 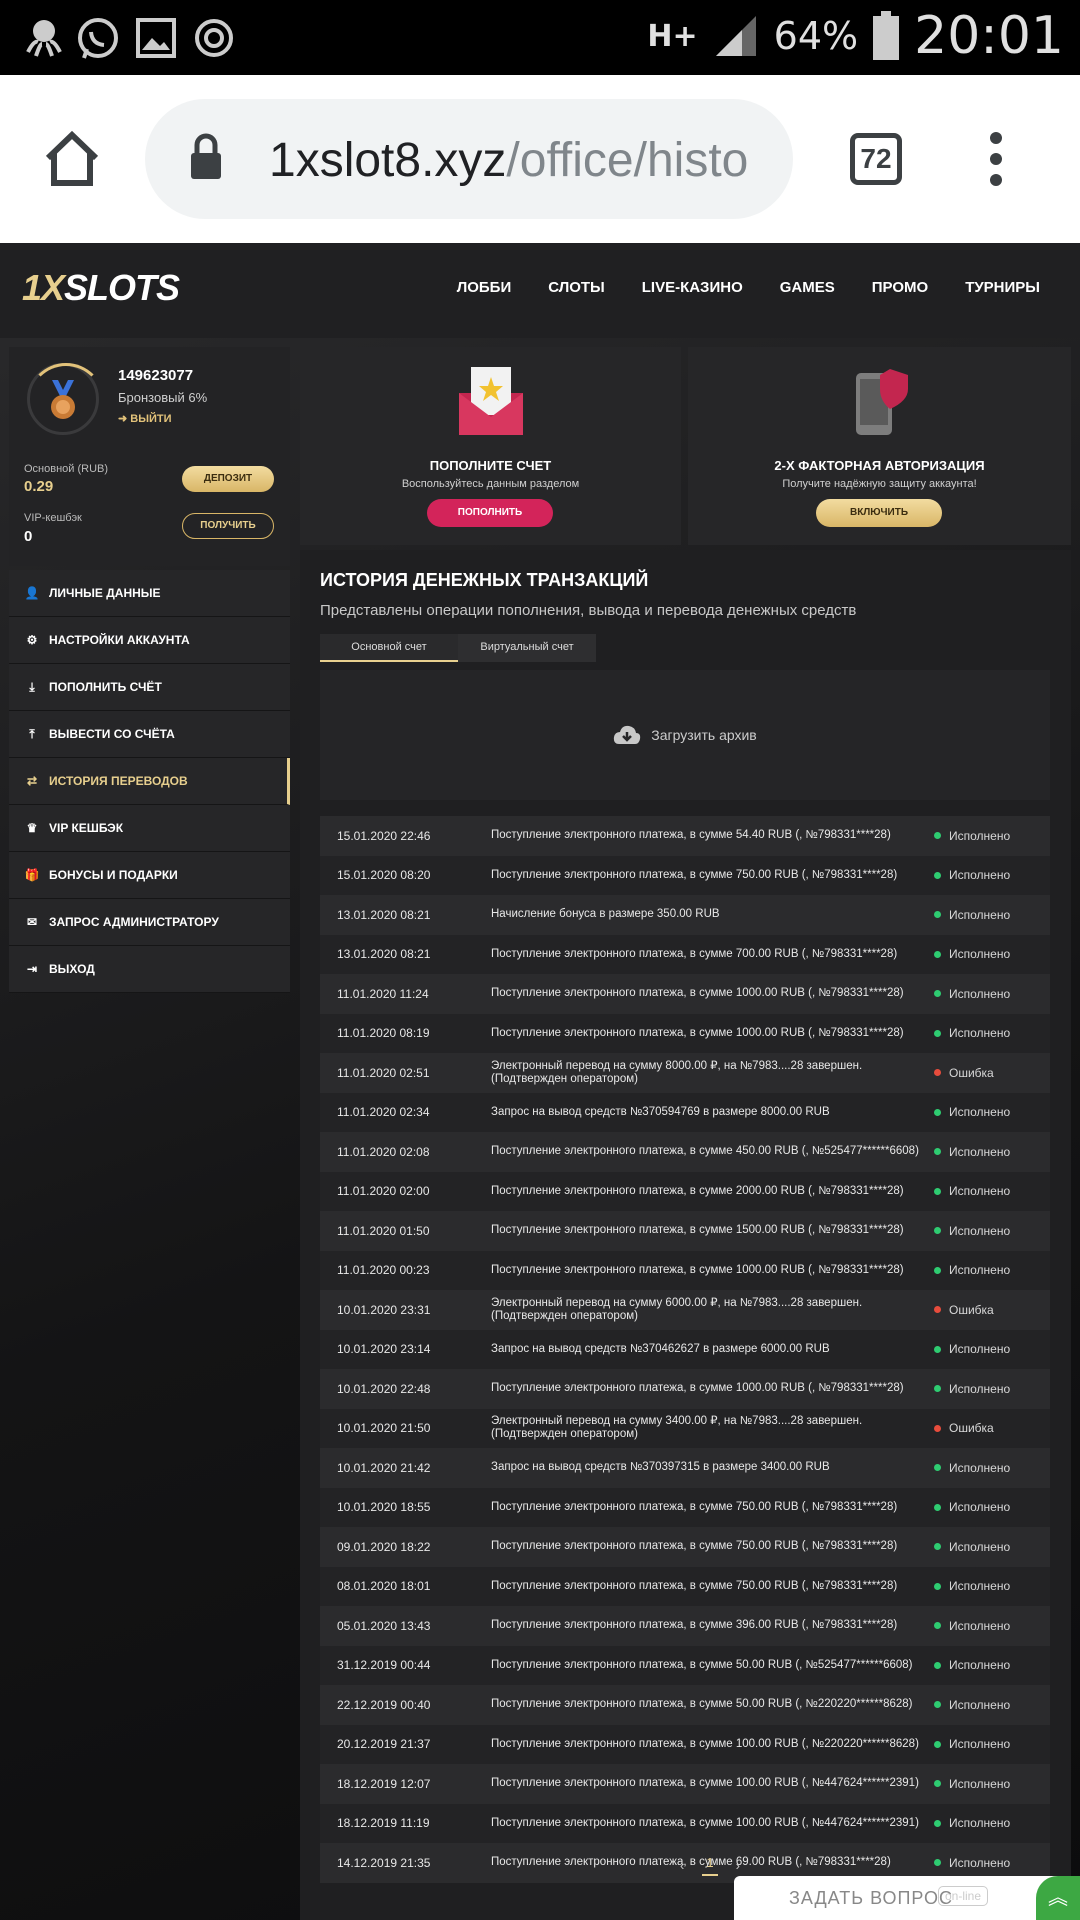 I want to click on home-icon, so click(x=72, y=159).